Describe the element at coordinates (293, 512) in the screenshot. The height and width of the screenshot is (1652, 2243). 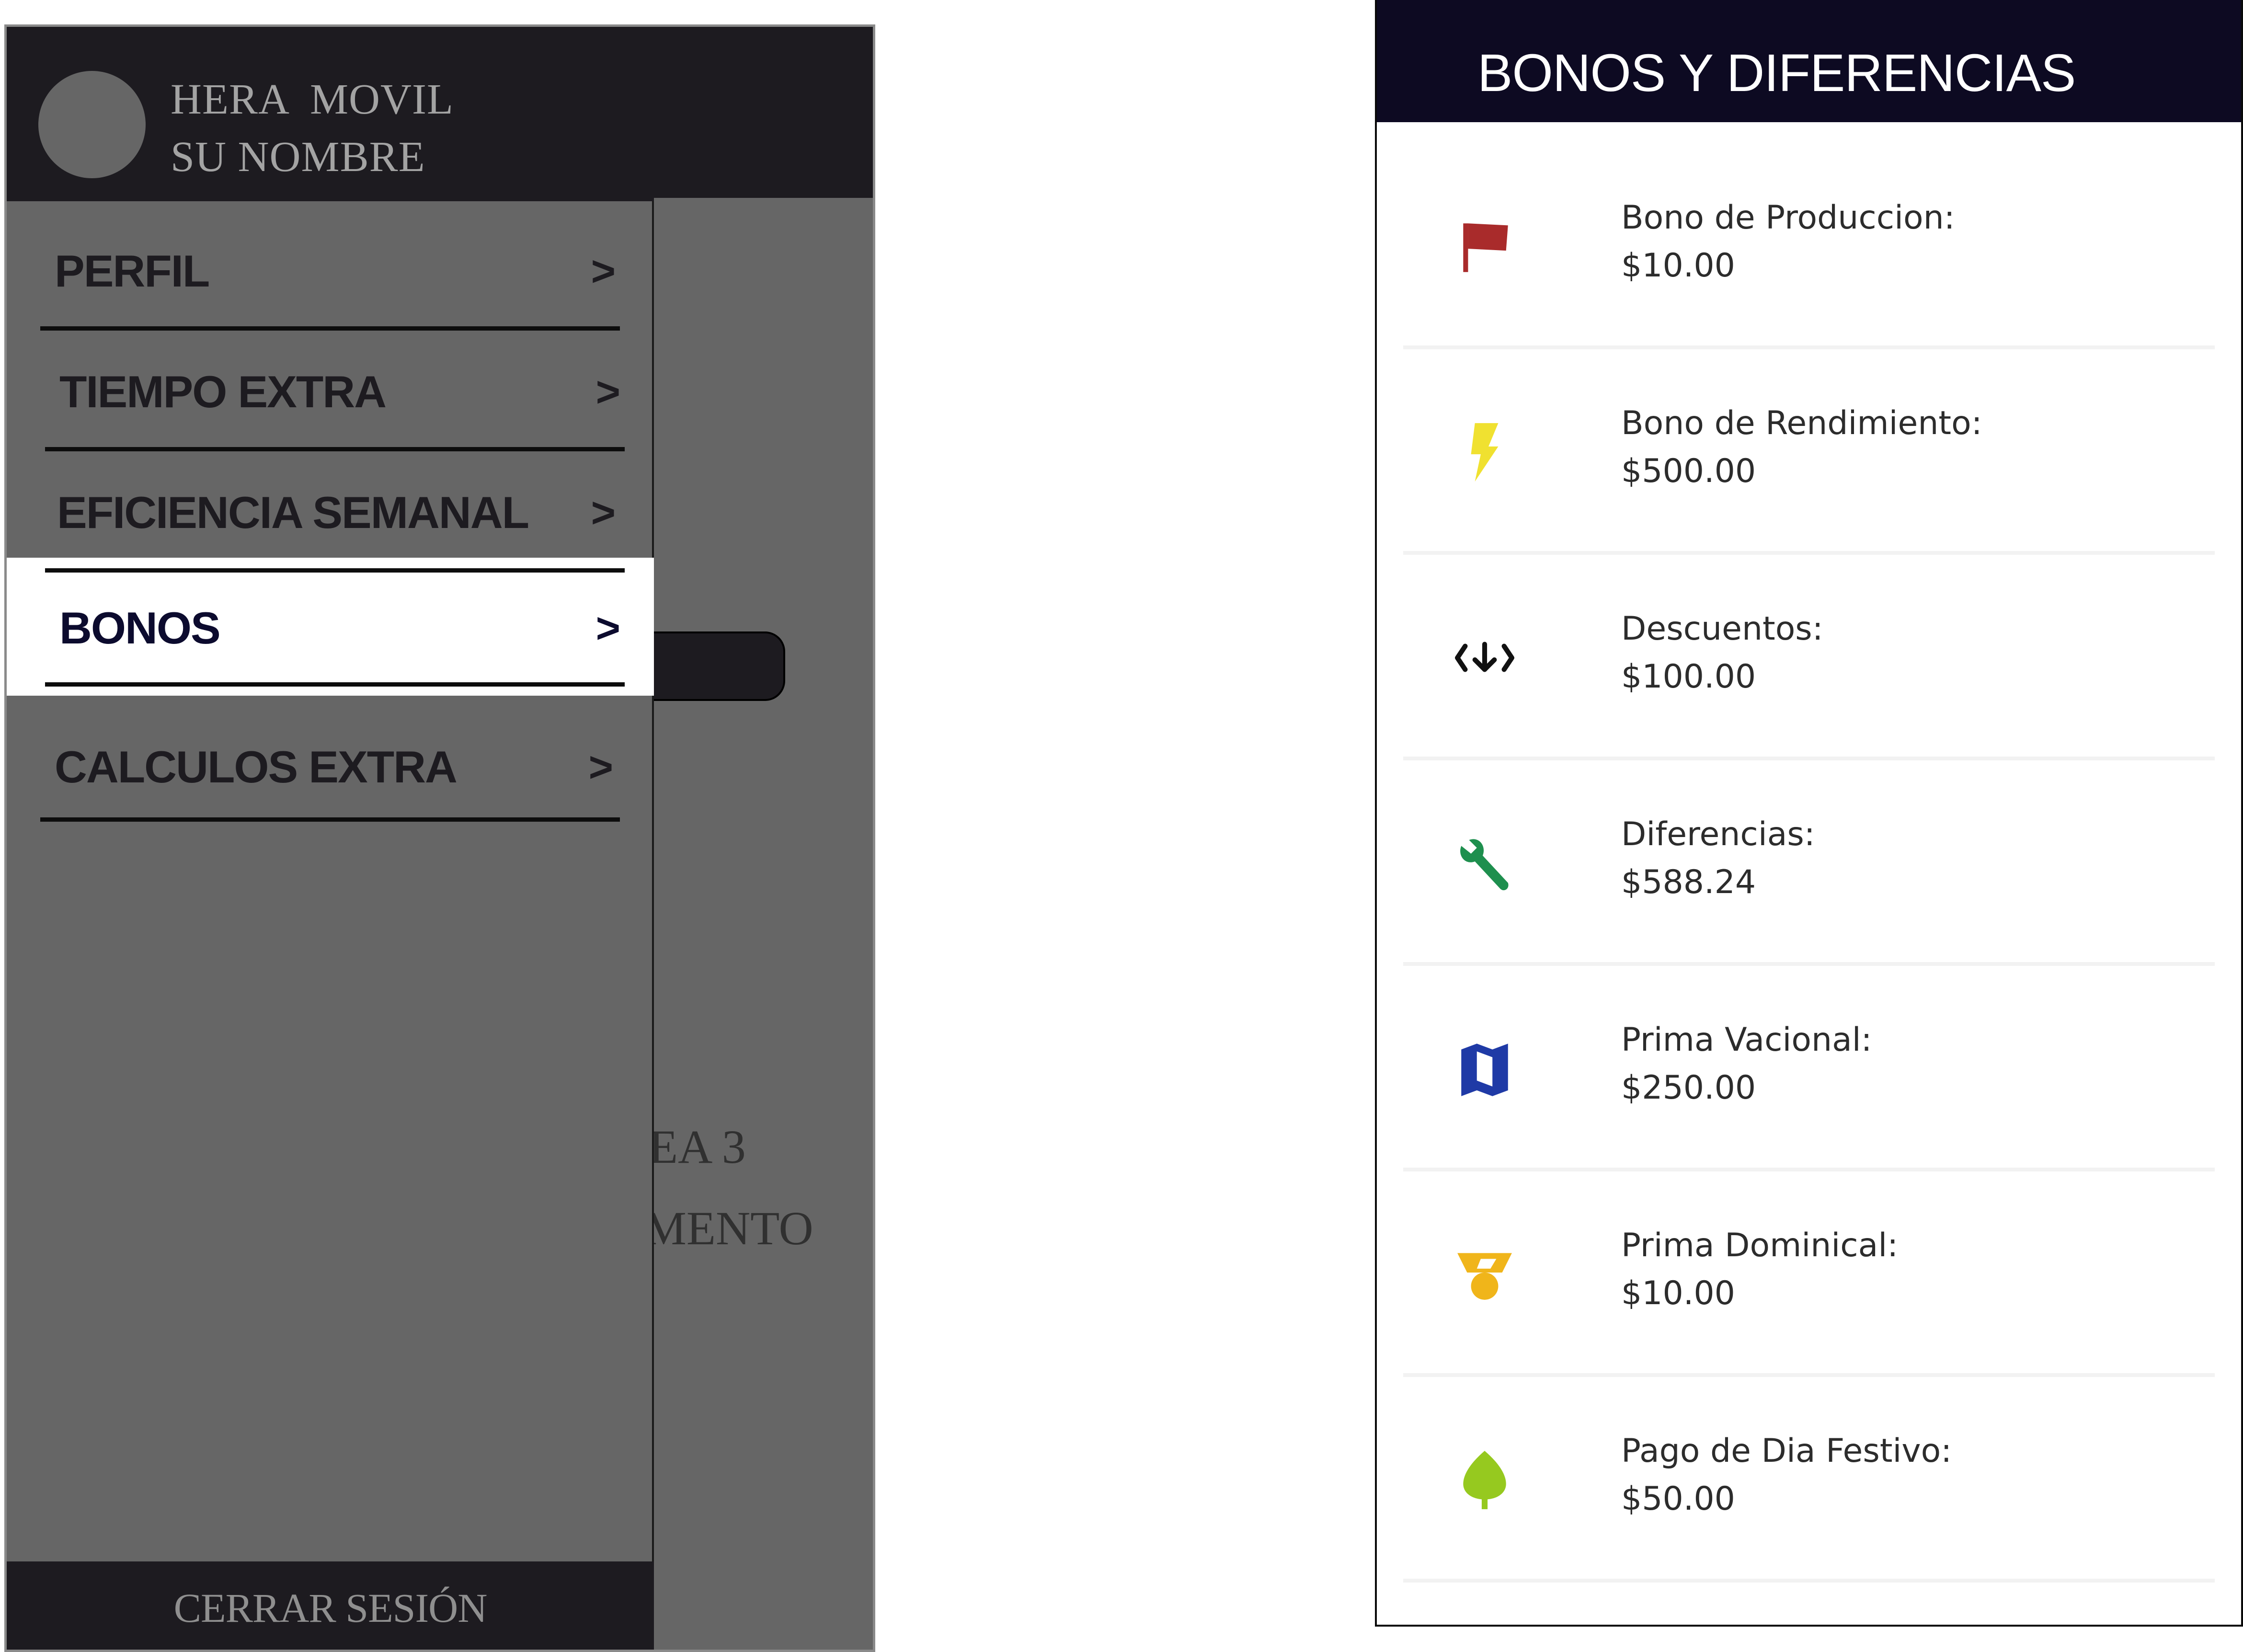
I see `drawer-item-label: EFICIENCIA SEMANAL` at that location.